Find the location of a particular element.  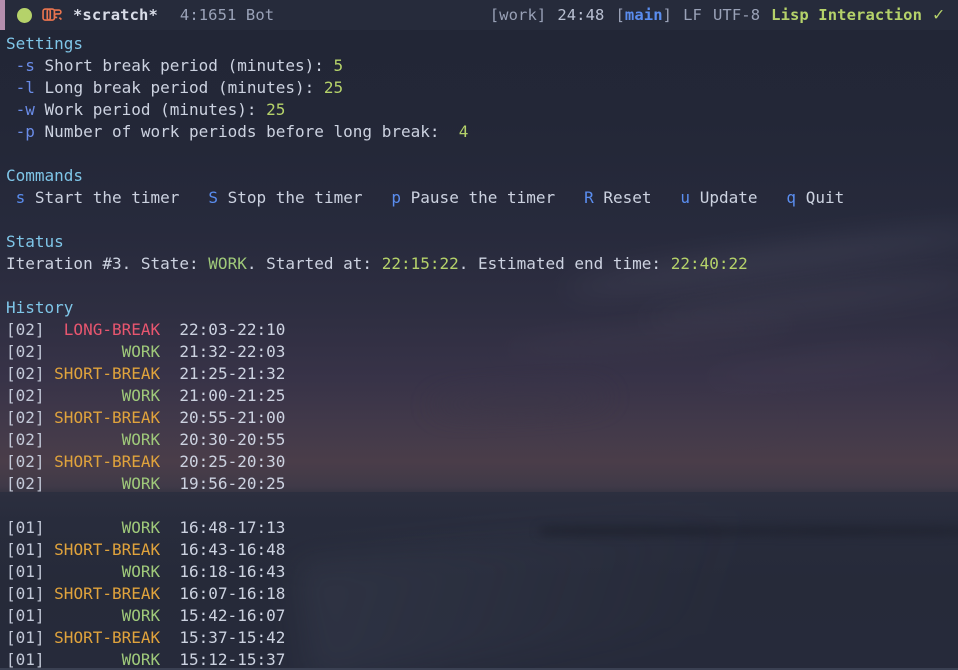

vcs-branch: [main] is located at coordinates (643, 15).